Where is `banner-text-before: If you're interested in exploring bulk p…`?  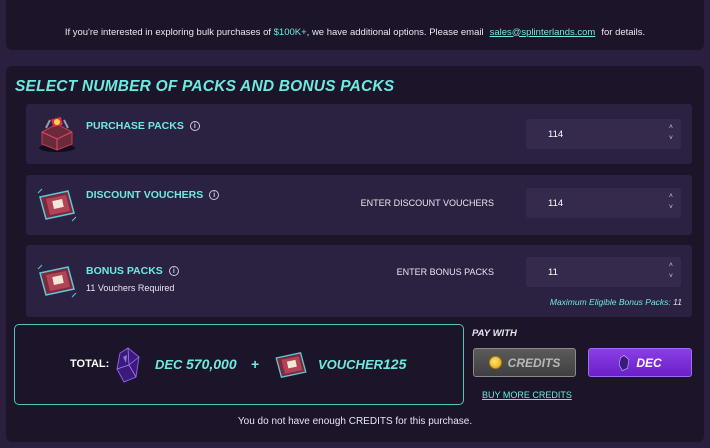 banner-text-before: If you're interested in exploring bulk p… is located at coordinates (167, 32).